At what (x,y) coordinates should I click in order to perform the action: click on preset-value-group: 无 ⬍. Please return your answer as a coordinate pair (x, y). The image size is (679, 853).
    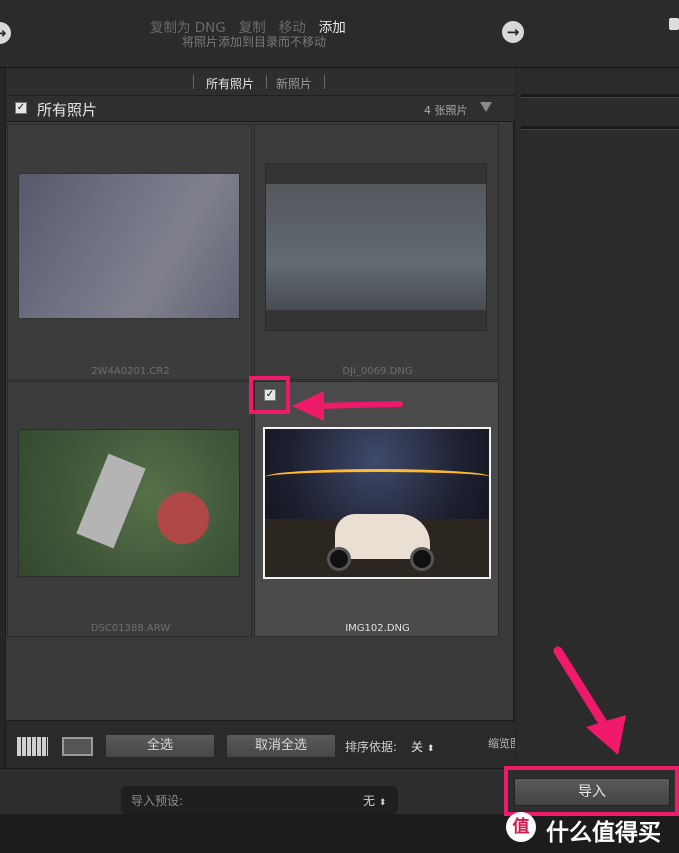
    Looking at the image, I should click on (374, 800).